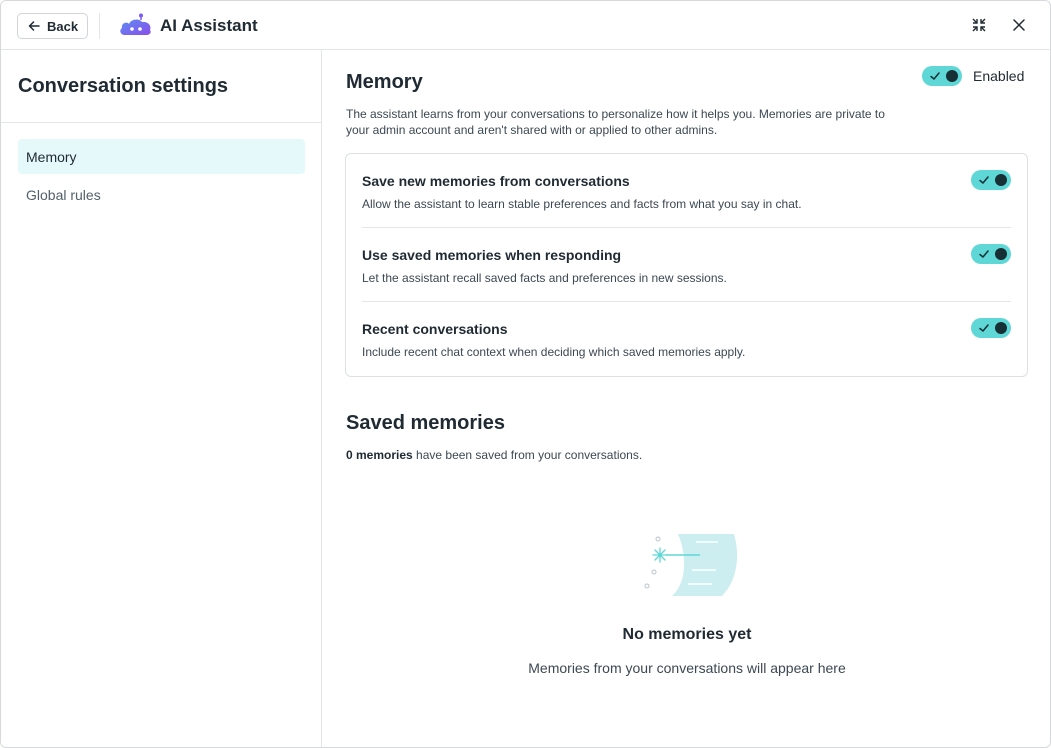 This screenshot has width=1051, height=748. What do you see at coordinates (161, 122) in the screenshot?
I see `sidebar-divider` at bounding box center [161, 122].